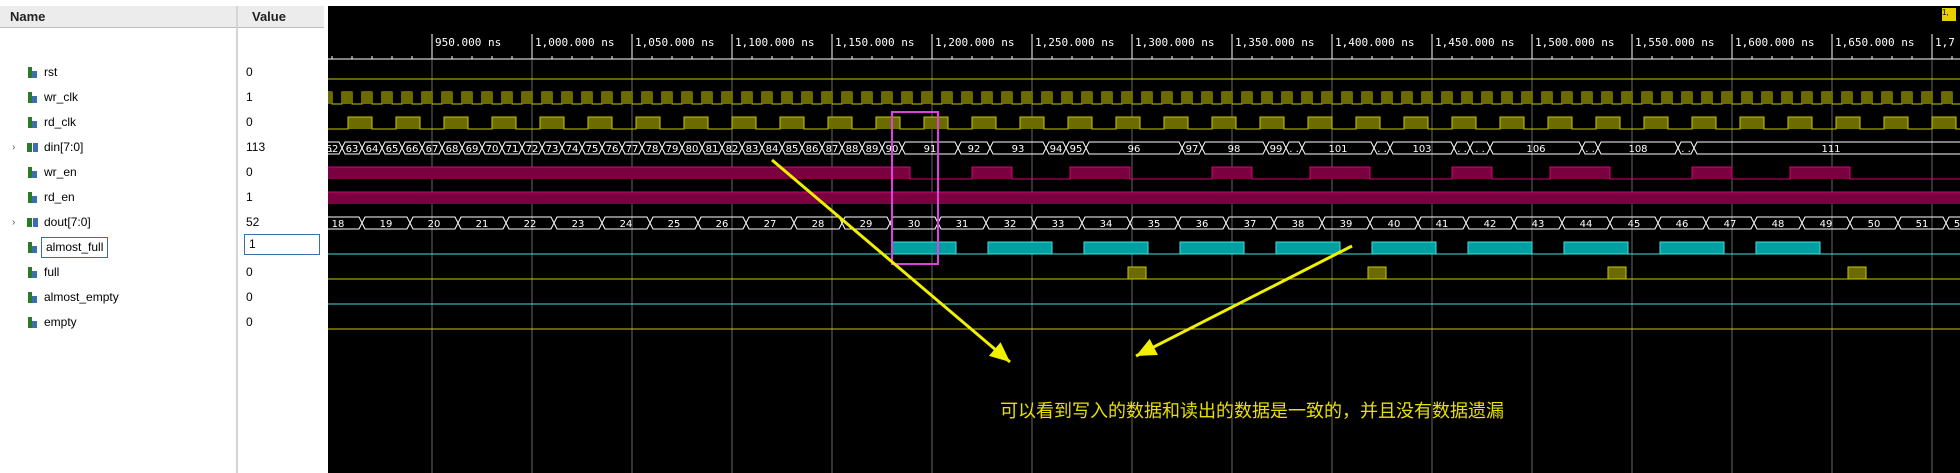 The width and height of the screenshot is (1960, 473). Describe the element at coordinates (118, 97) in the screenshot. I see `signal-row-wr_clk: wr_clk` at that location.